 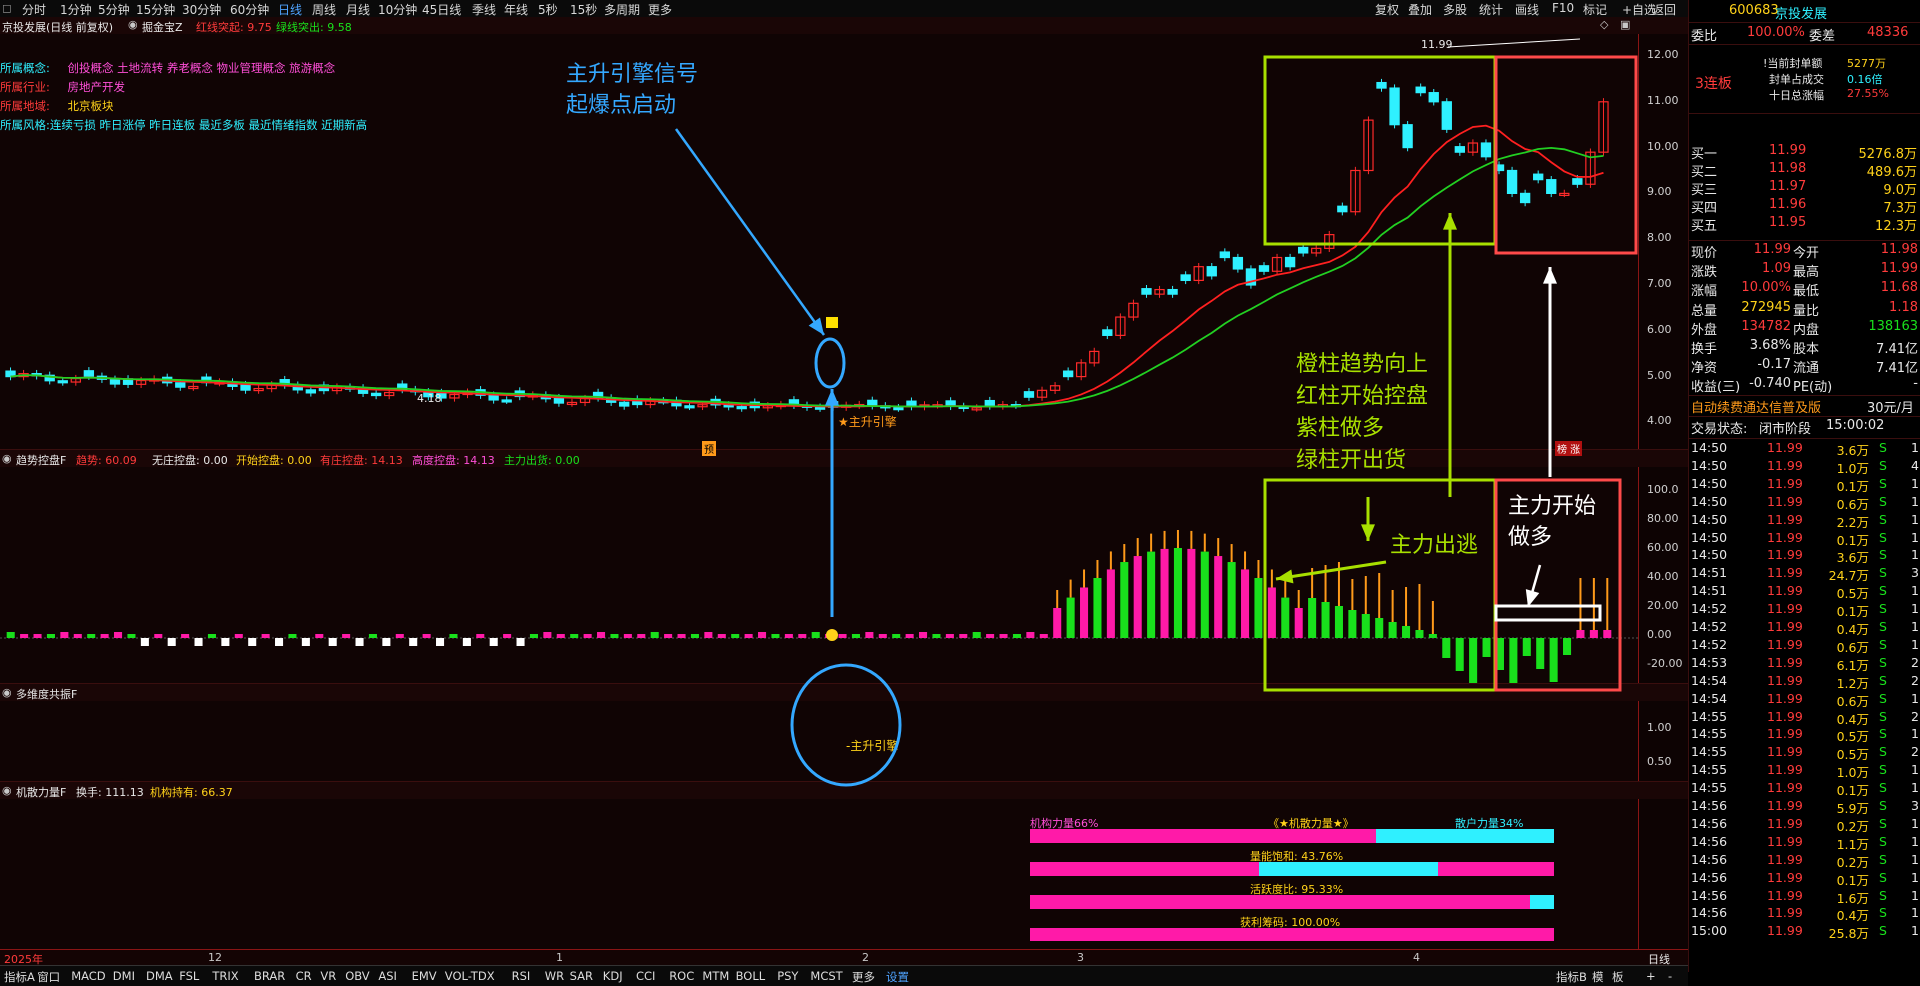 I want to click on indicator-tab-5: FSL, so click(x=189, y=976).